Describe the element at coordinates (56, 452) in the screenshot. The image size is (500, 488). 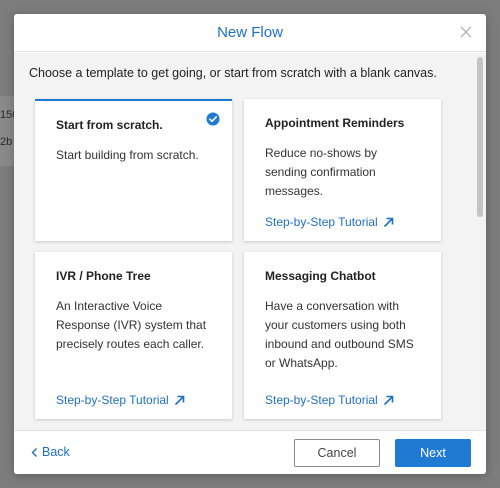
I see `back-label: Back` at that location.